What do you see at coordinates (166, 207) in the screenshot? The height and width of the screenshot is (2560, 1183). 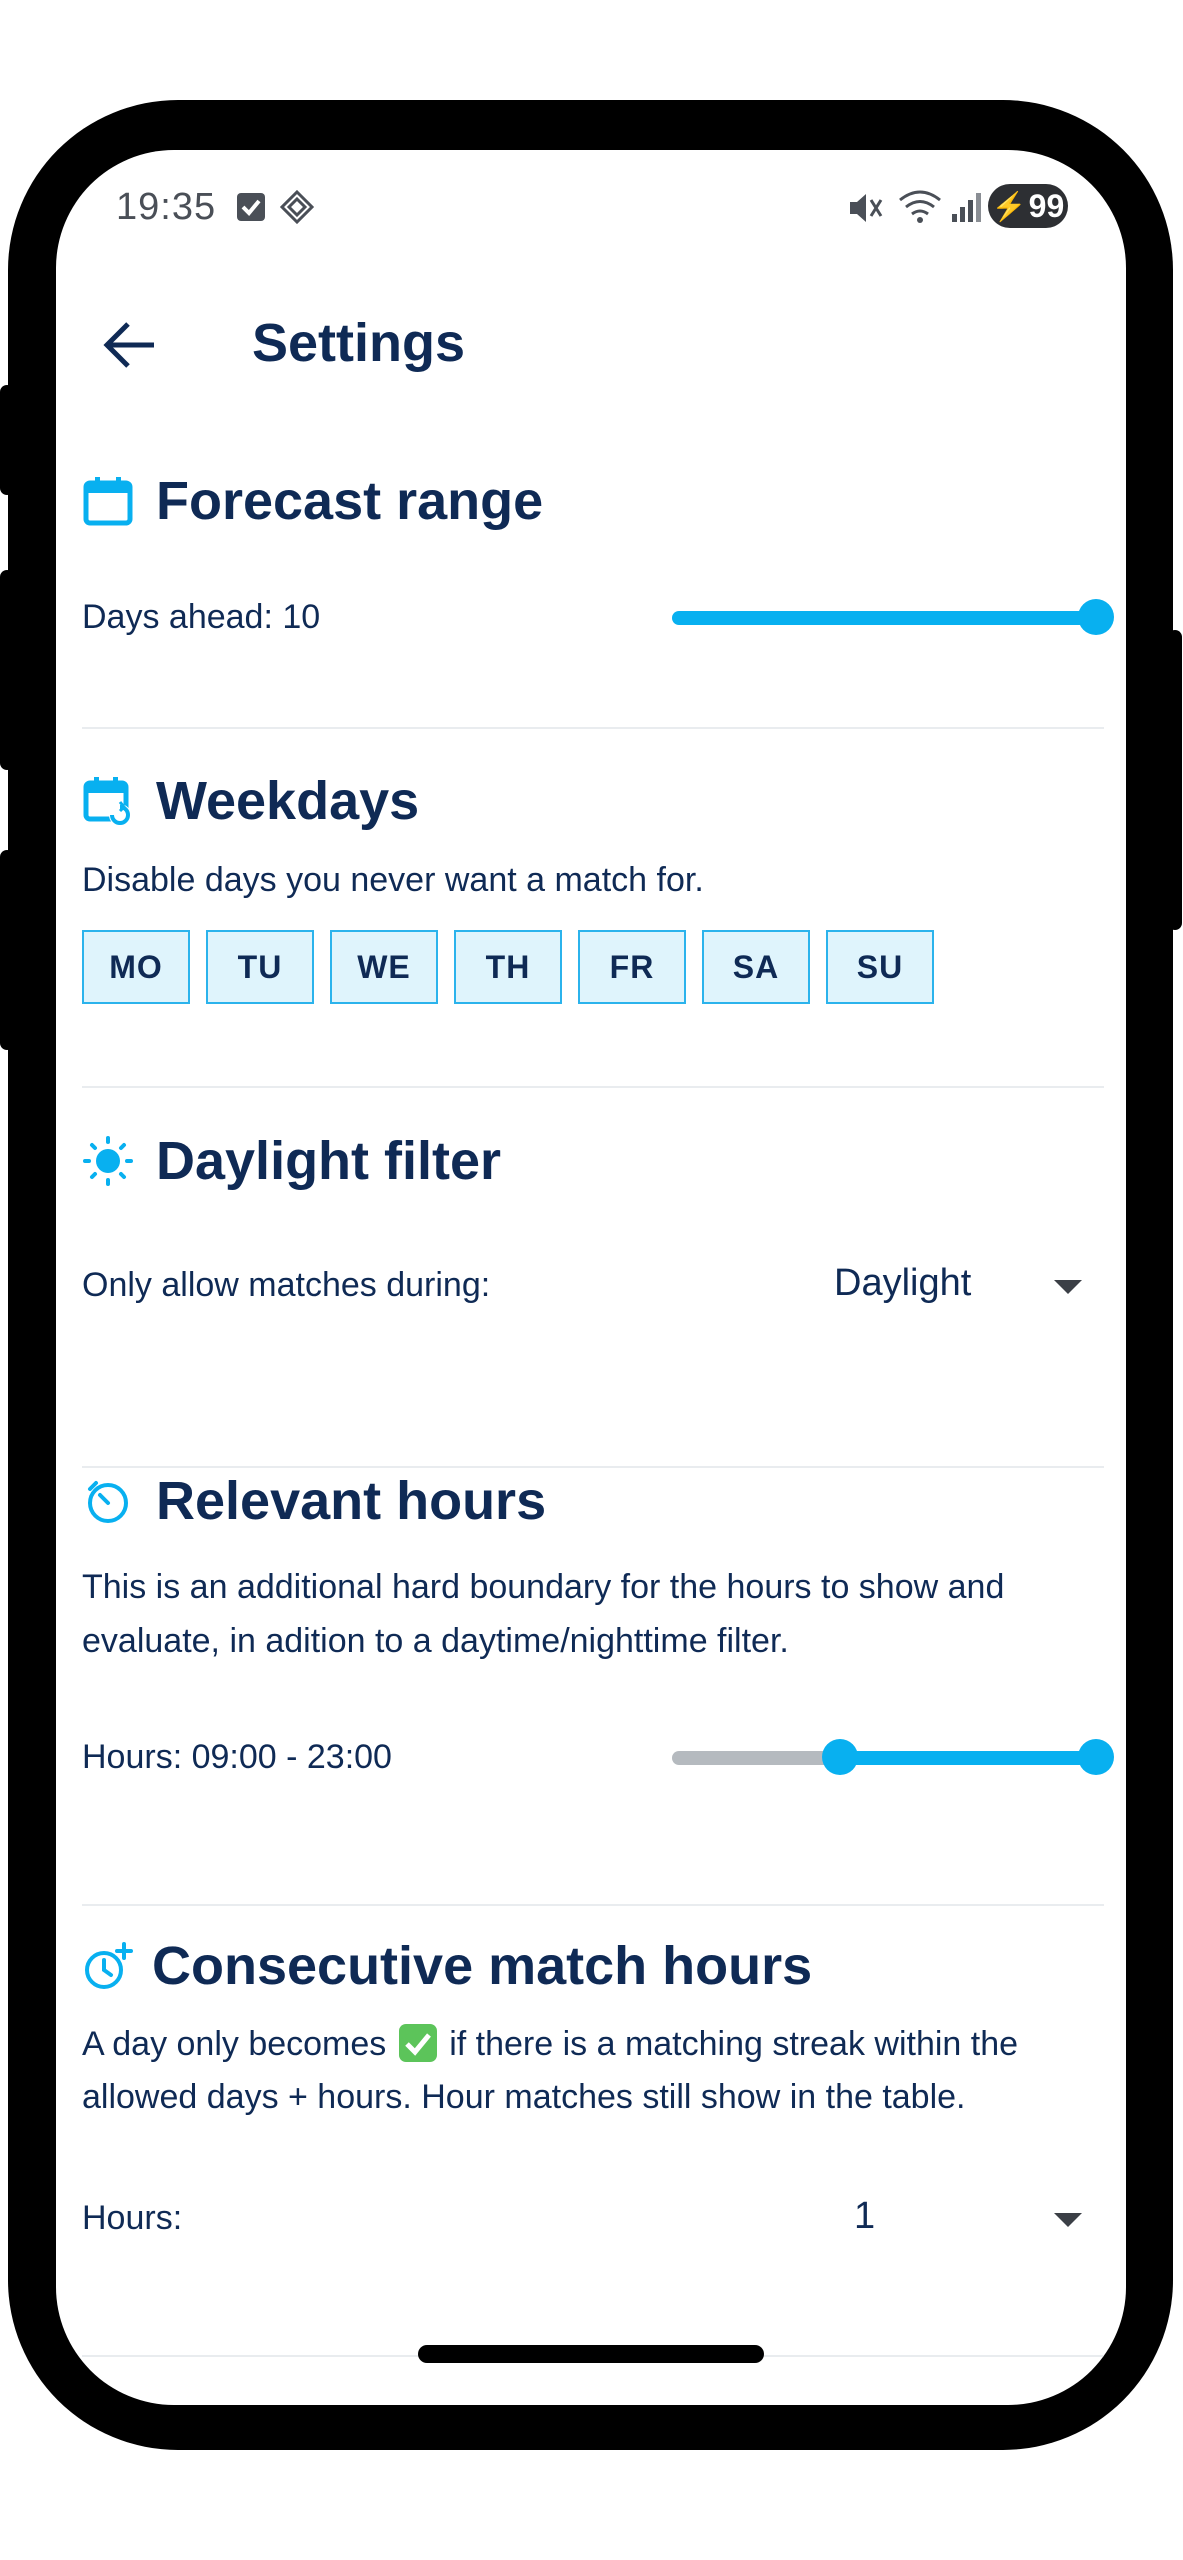 I see `status-time: 19:35` at bounding box center [166, 207].